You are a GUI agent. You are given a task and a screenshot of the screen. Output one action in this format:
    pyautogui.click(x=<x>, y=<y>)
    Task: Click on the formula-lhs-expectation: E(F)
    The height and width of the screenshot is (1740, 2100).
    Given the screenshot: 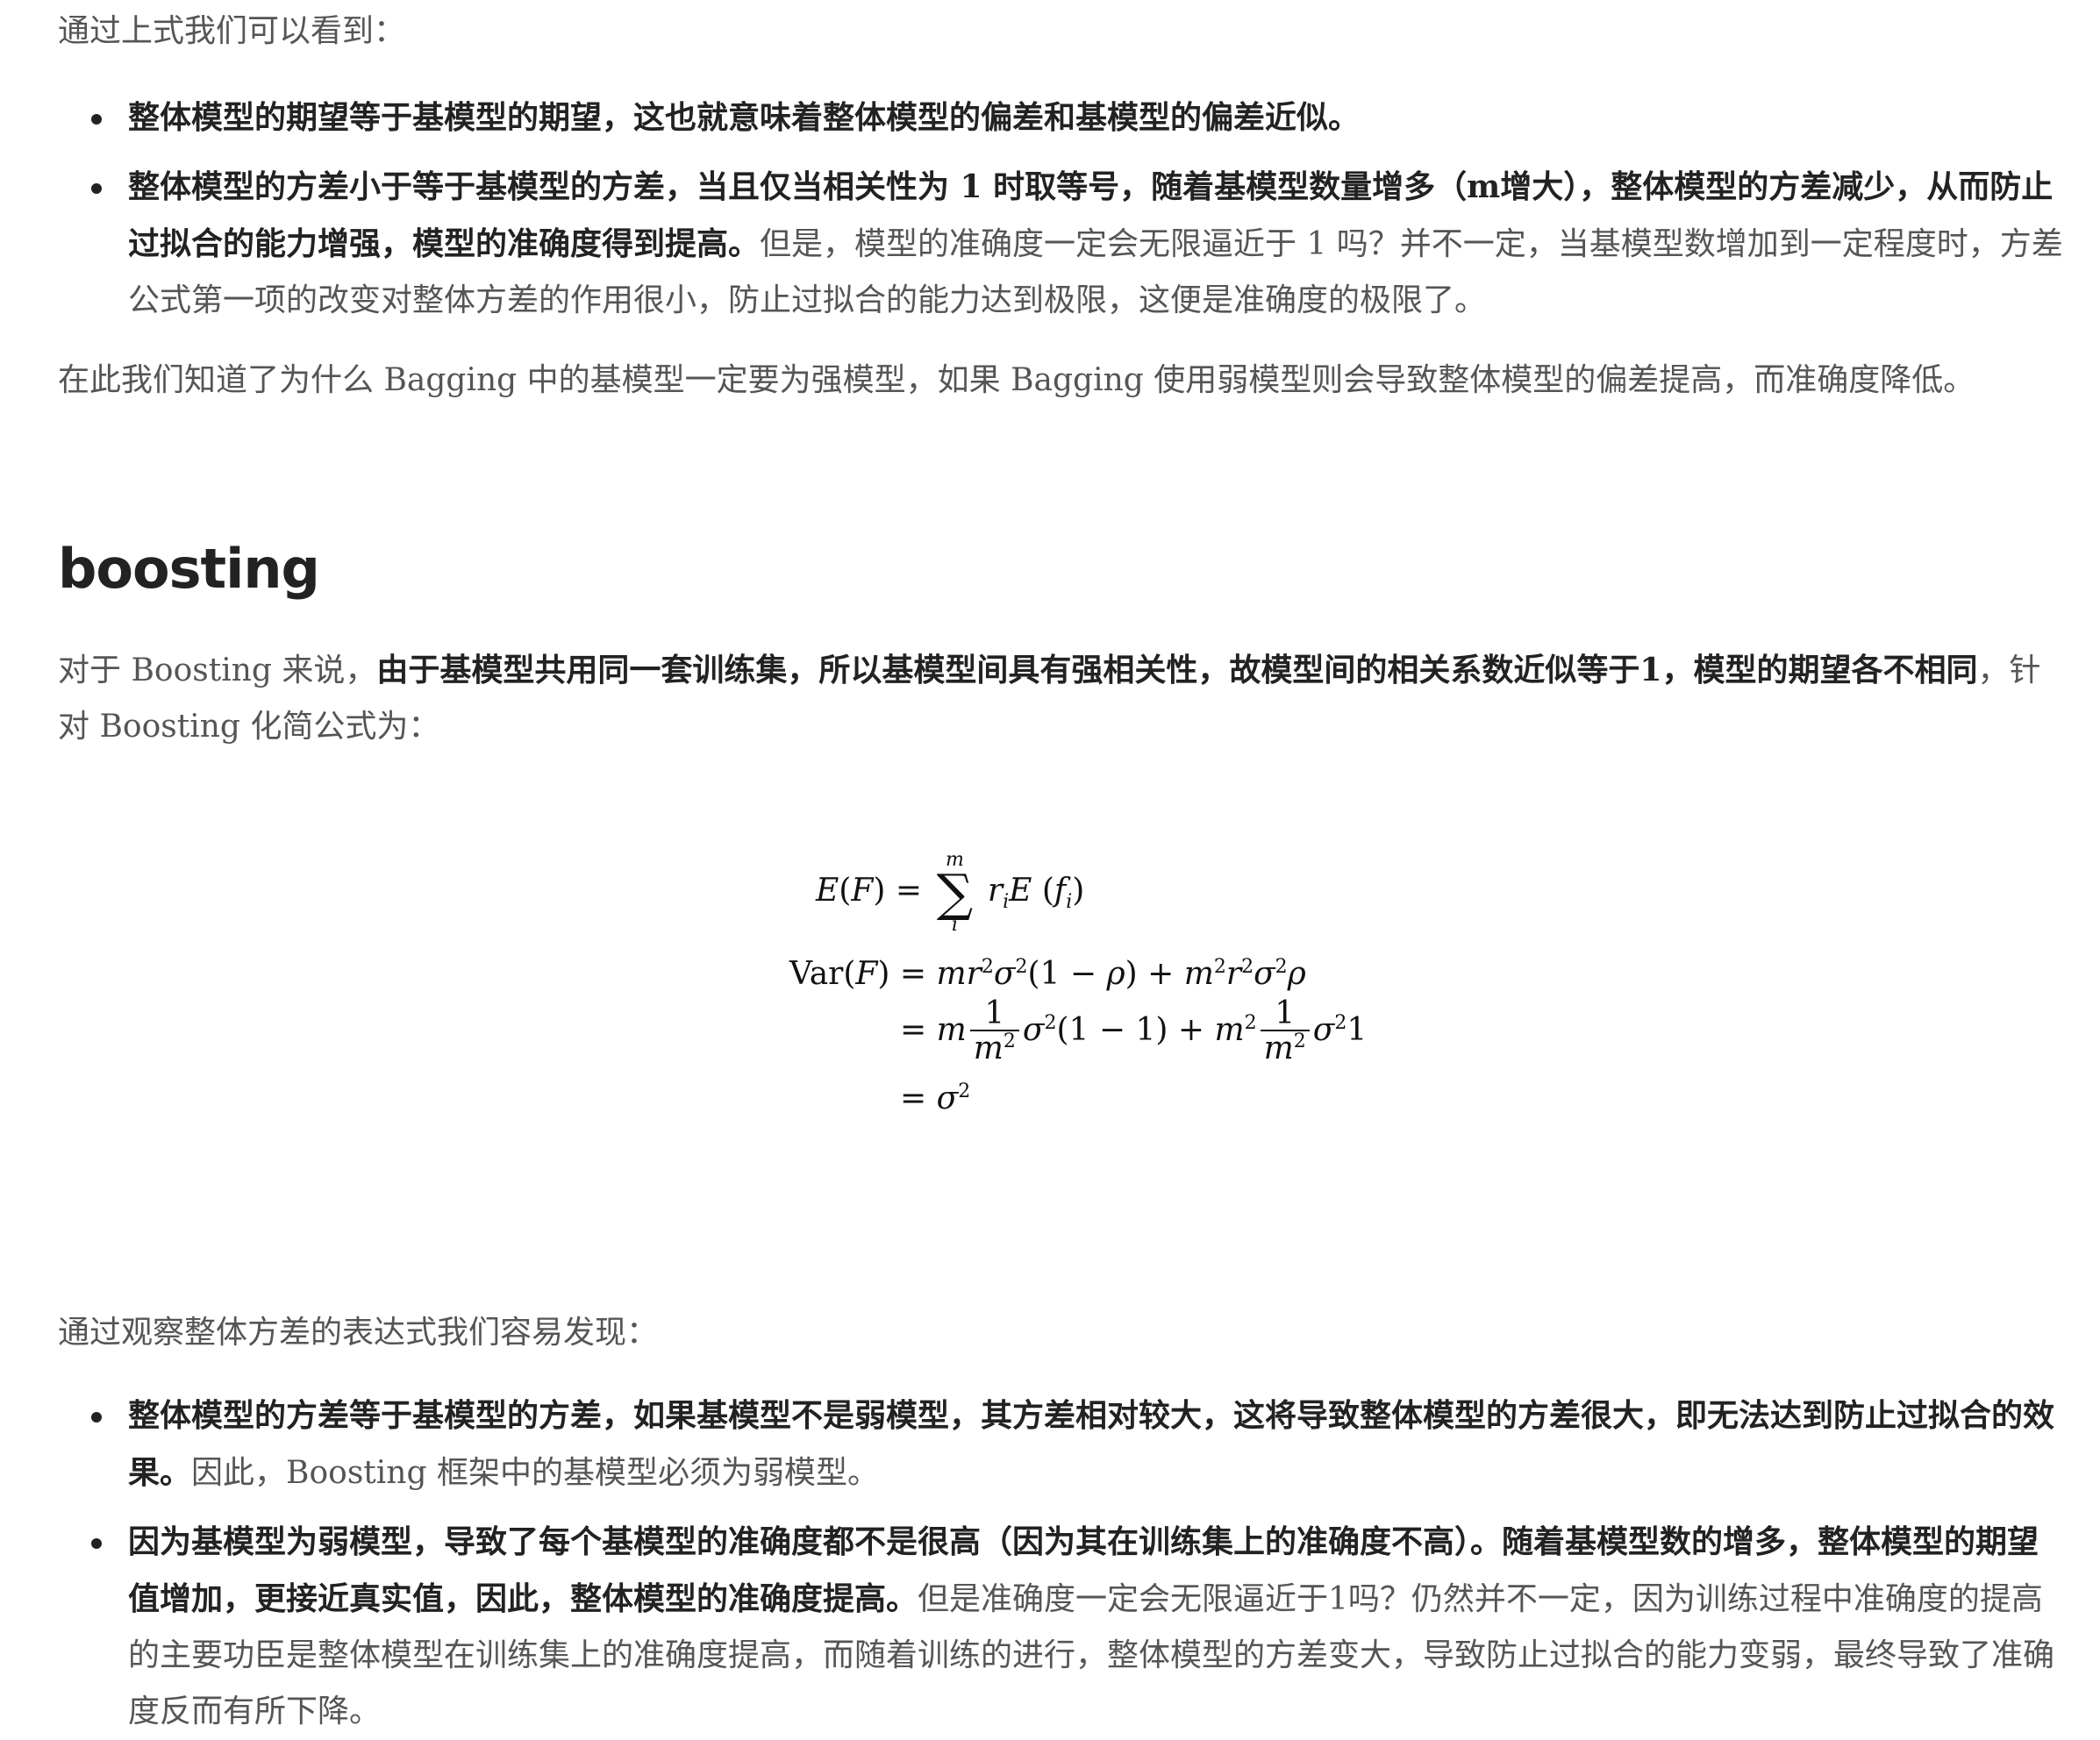 What is the action you would take?
    pyautogui.click(x=851, y=891)
    